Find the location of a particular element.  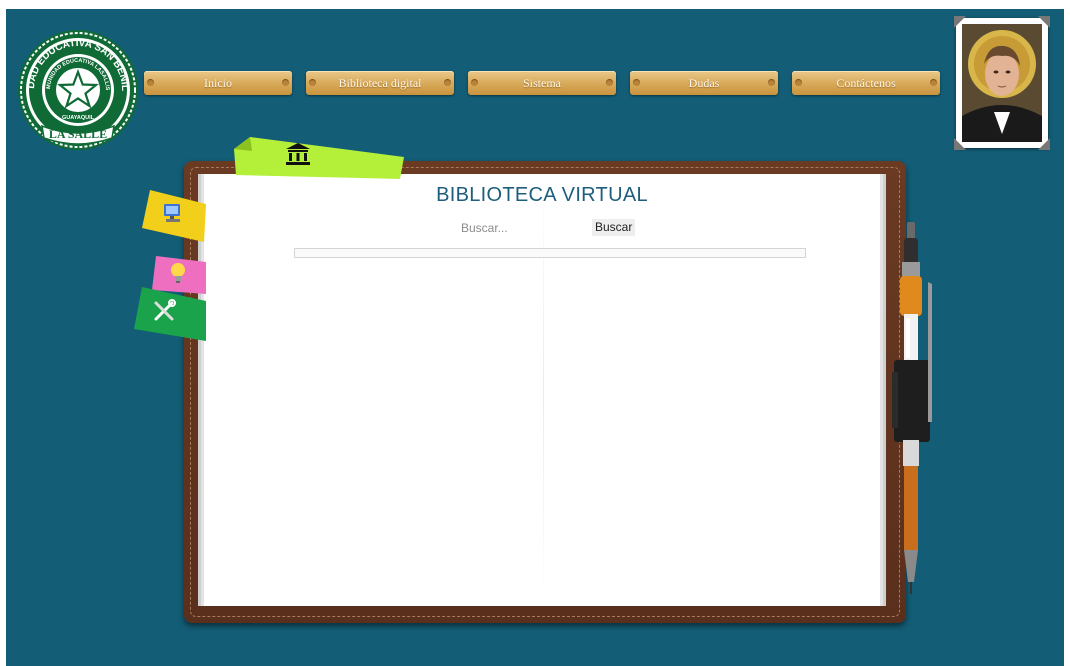

patron-portrait is located at coordinates (1002, 83).